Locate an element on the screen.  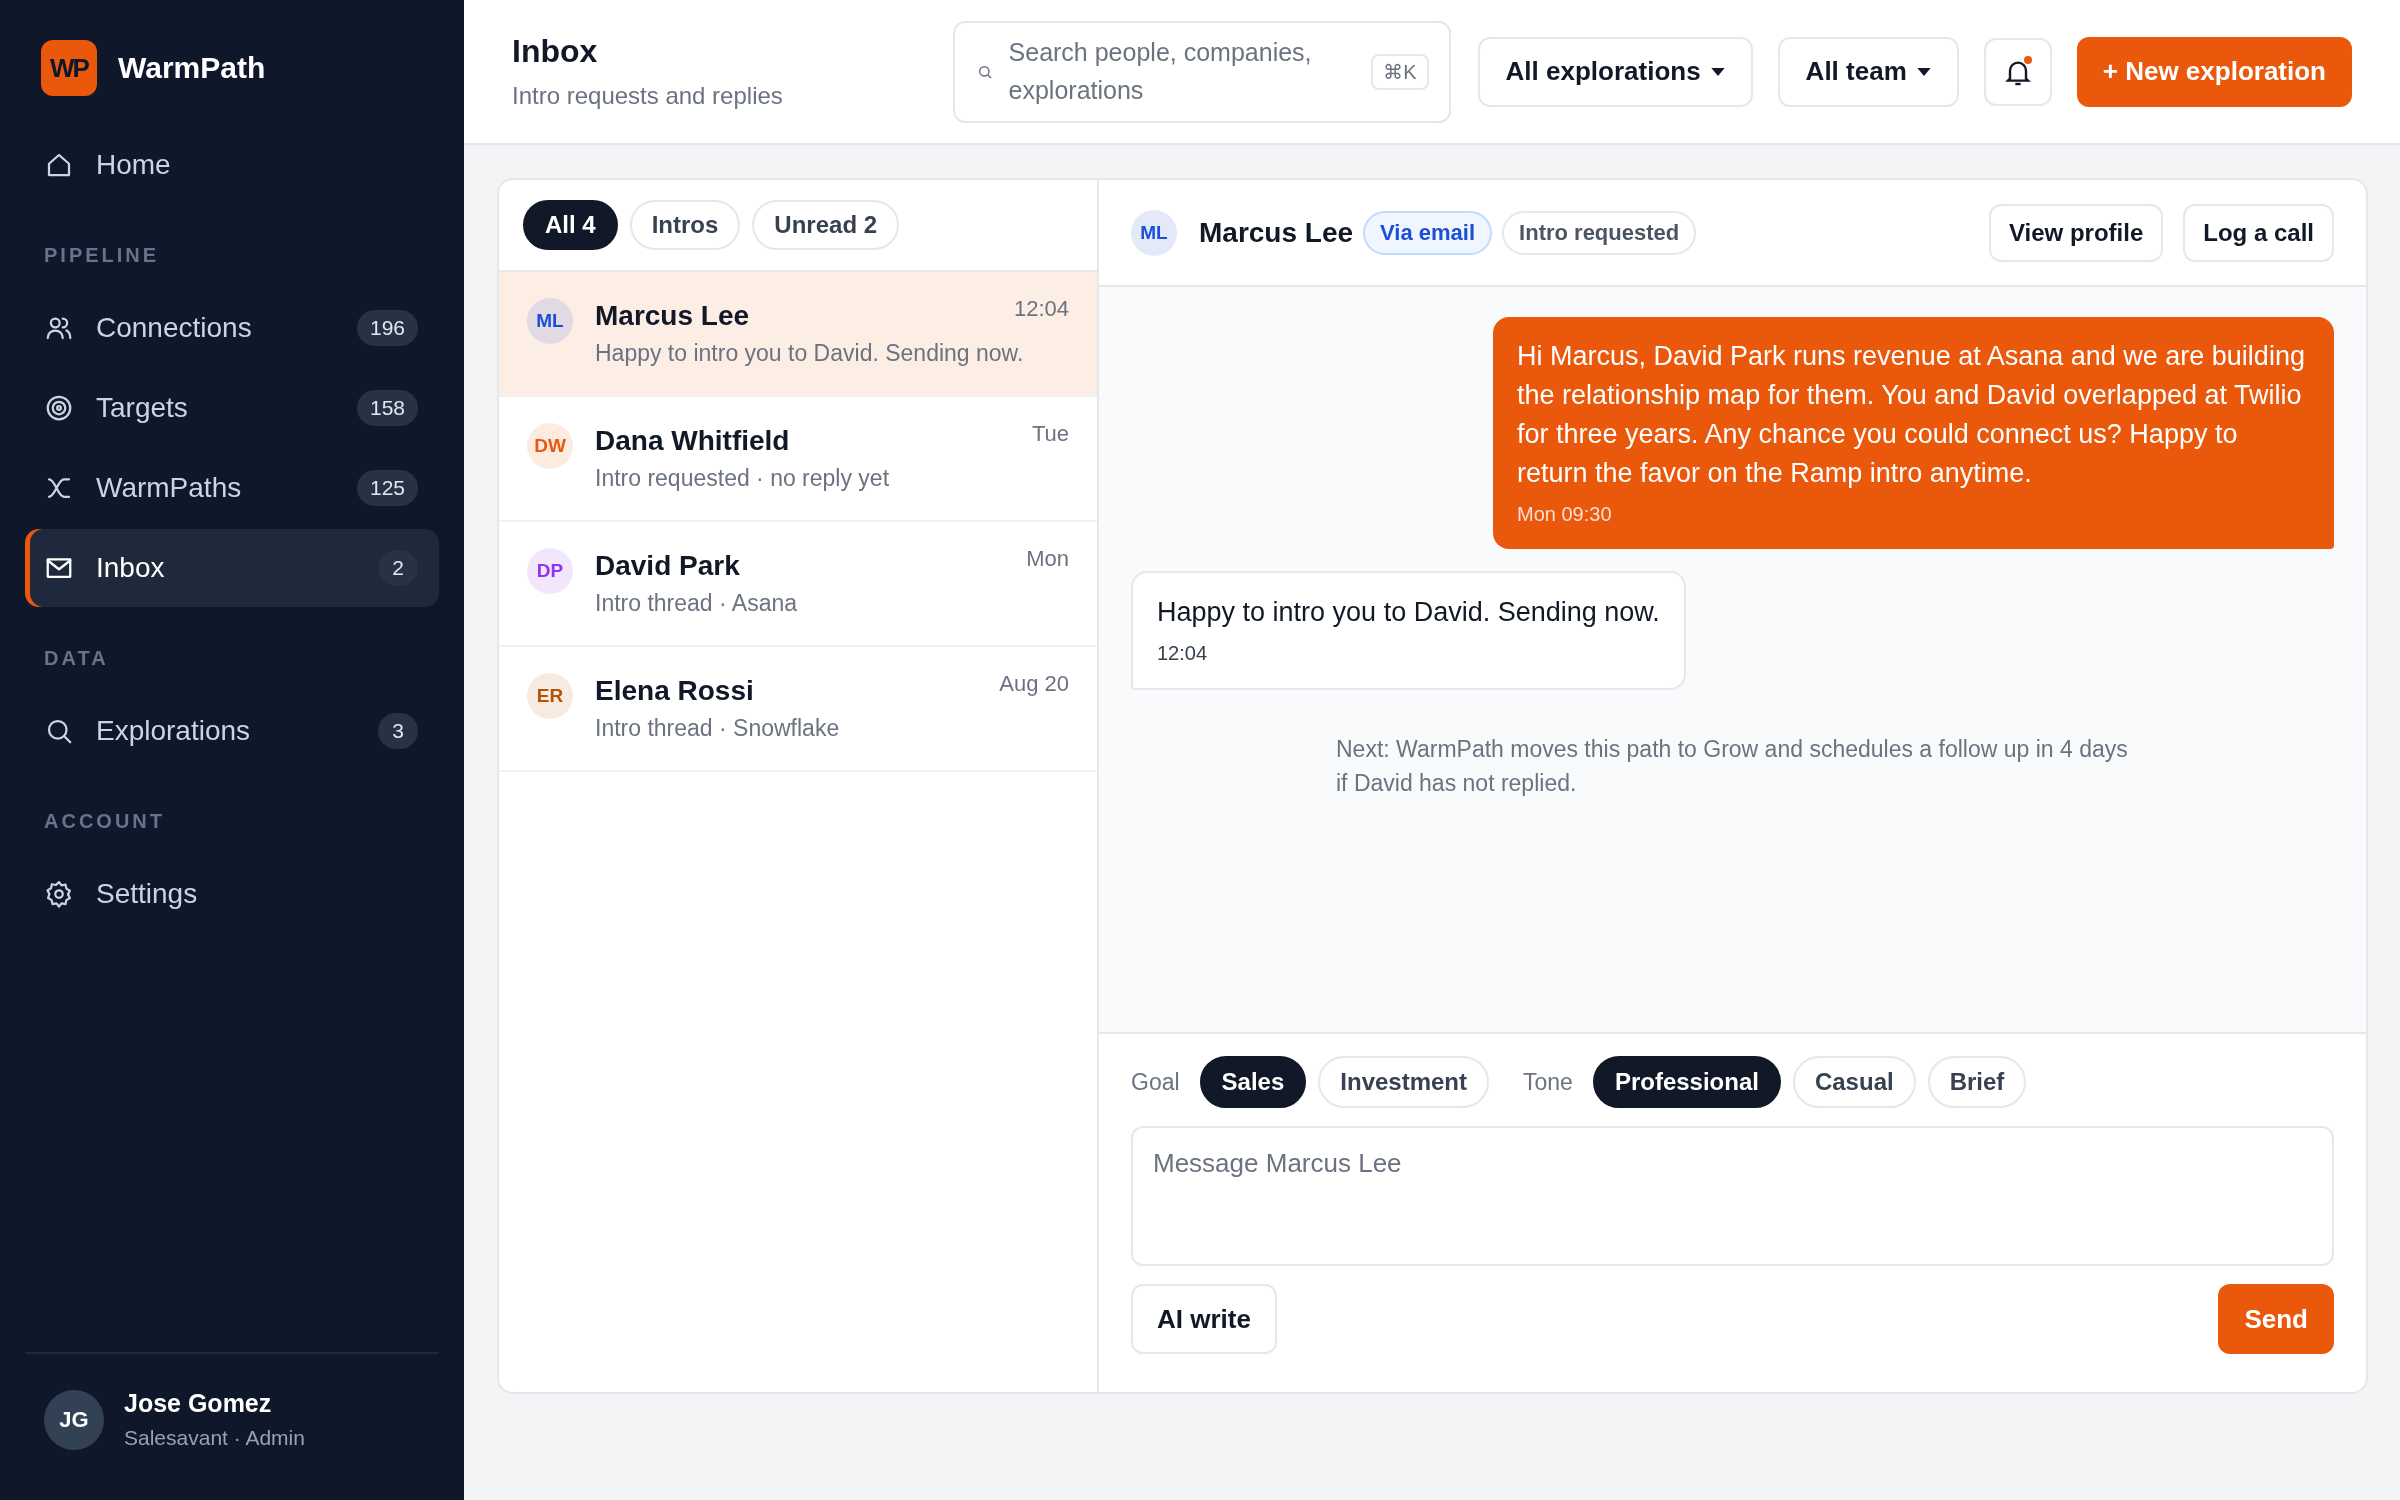
contact-avatar: ER is located at coordinates (550, 696).